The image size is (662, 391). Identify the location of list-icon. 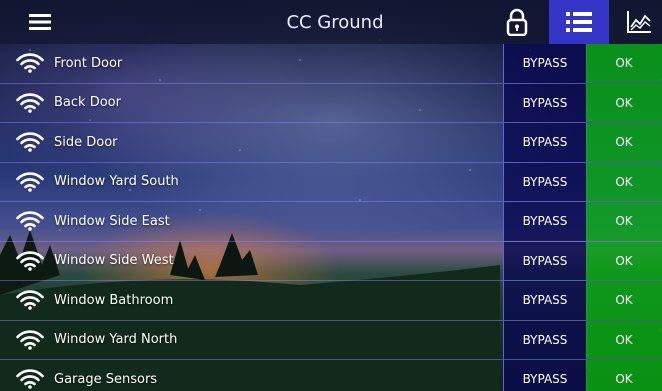
(579, 22).